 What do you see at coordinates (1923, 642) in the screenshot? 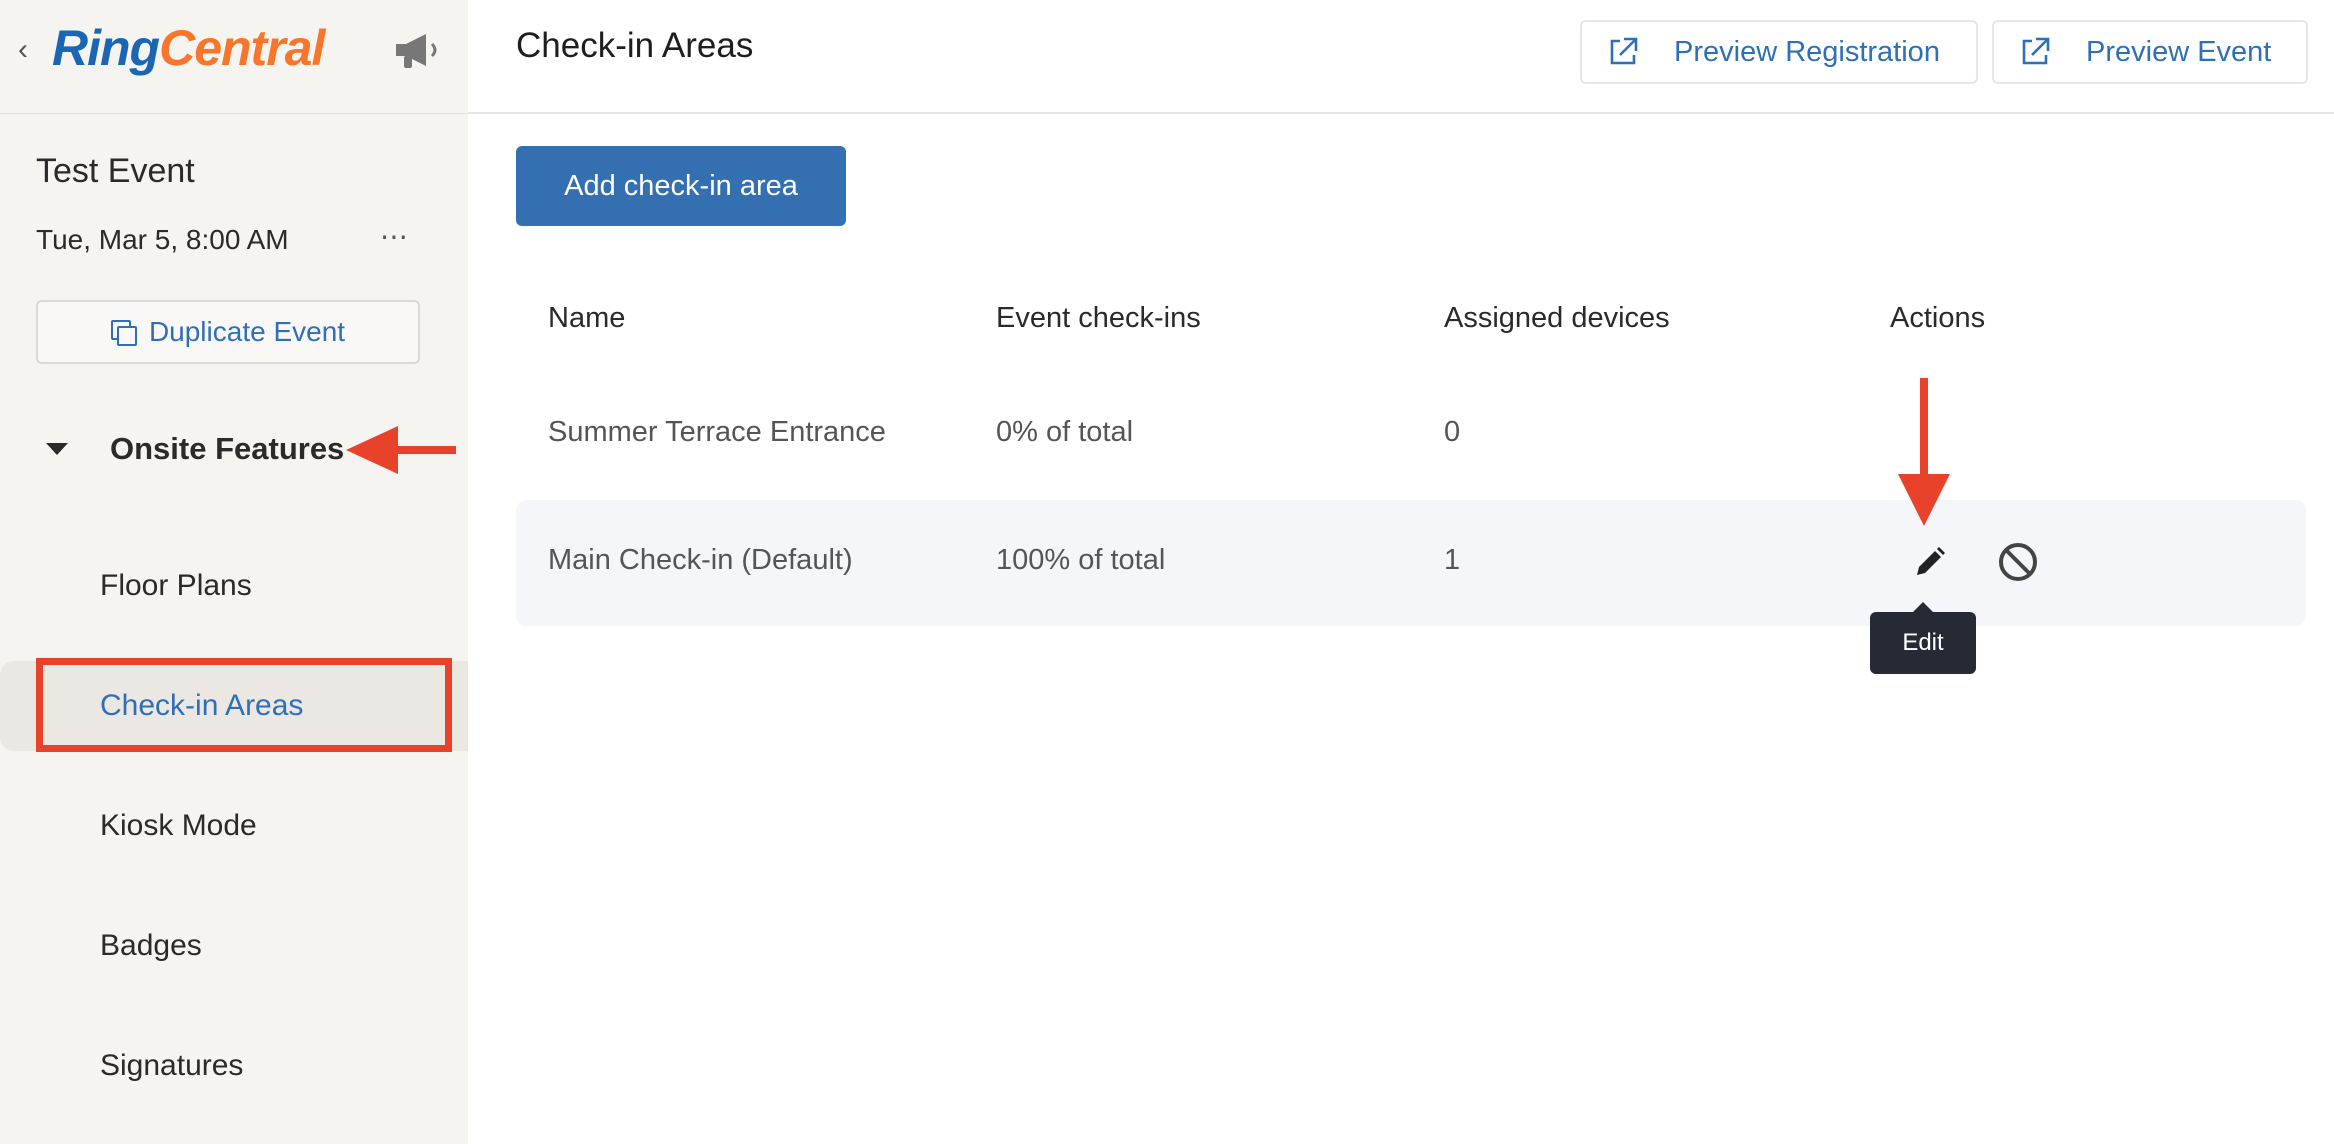
I see `tooltip-label: Edit` at bounding box center [1923, 642].